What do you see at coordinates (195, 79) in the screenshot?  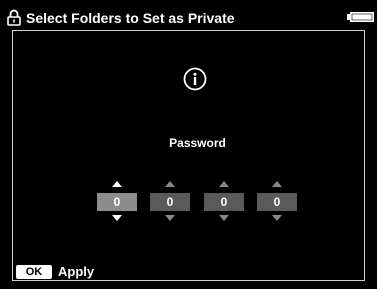 I see `info-icon` at bounding box center [195, 79].